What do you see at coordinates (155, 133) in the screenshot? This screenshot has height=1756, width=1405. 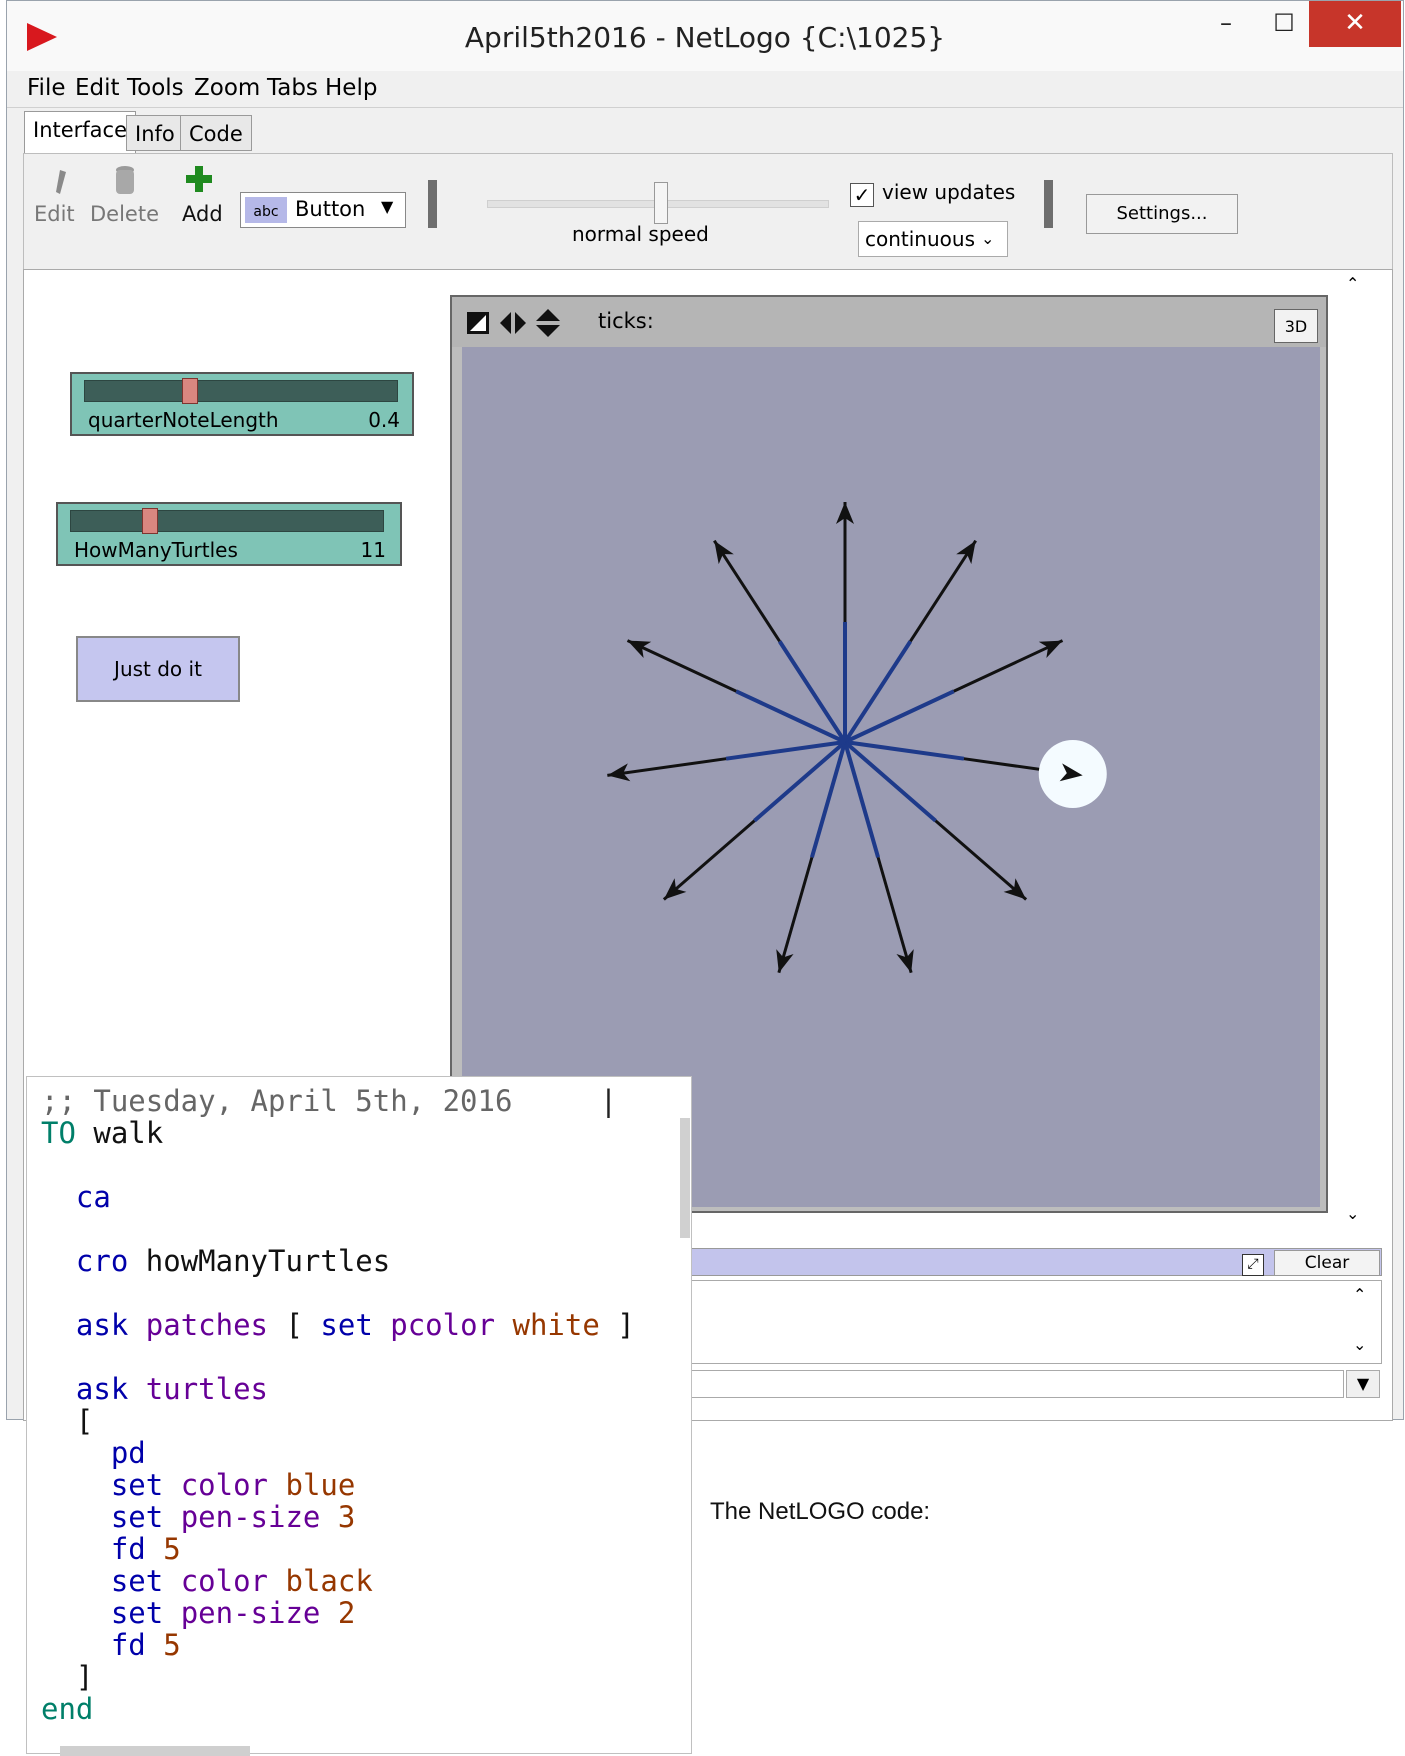 I see `tab-info: Info` at bounding box center [155, 133].